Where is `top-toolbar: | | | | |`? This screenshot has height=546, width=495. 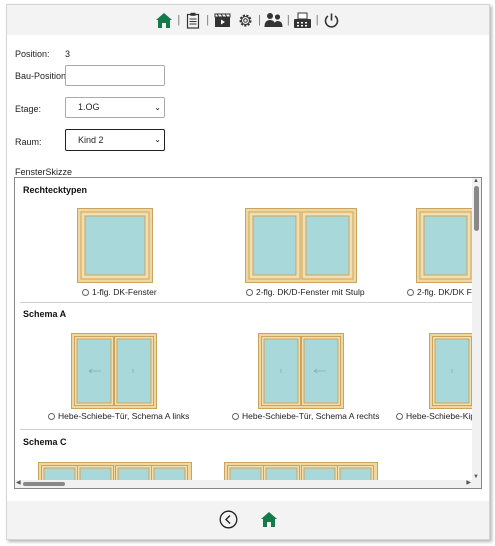
top-toolbar: | | | | | is located at coordinates (248, 20).